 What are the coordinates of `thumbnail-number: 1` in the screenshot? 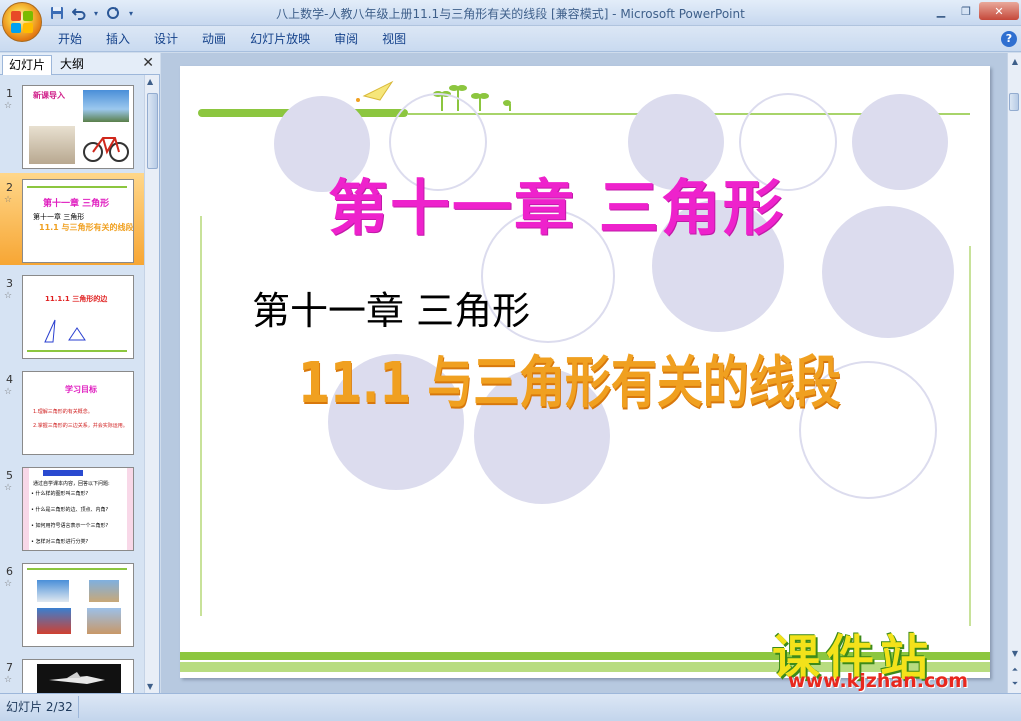 It's located at (9, 93).